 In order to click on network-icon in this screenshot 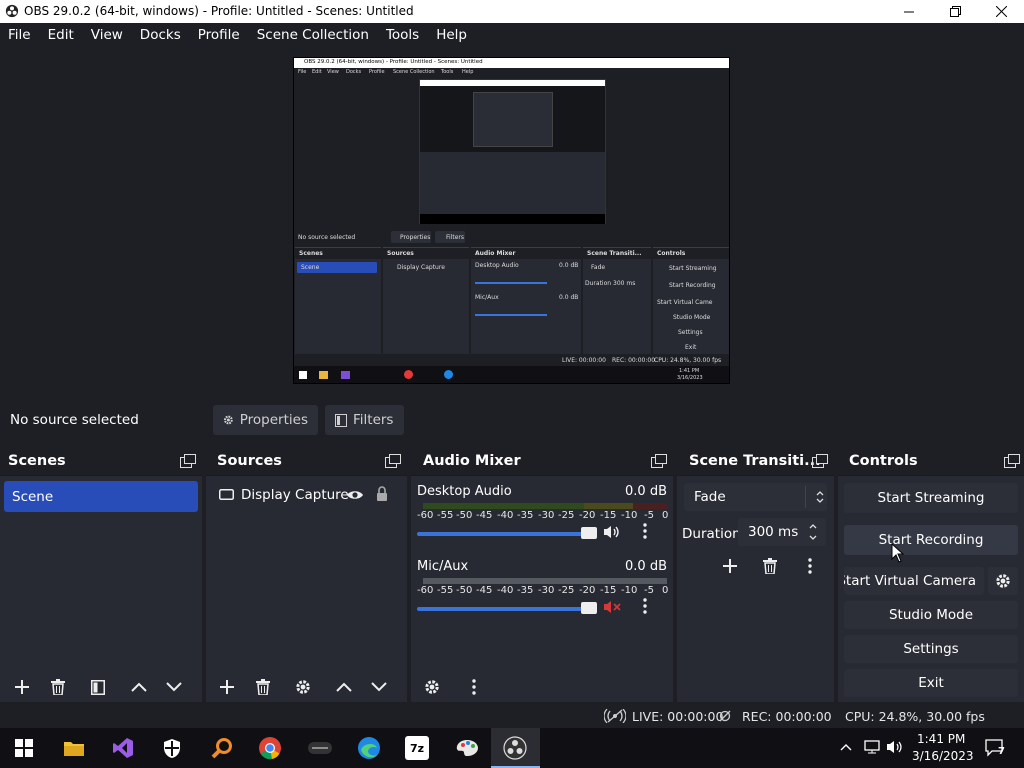, I will do `click(872, 747)`.